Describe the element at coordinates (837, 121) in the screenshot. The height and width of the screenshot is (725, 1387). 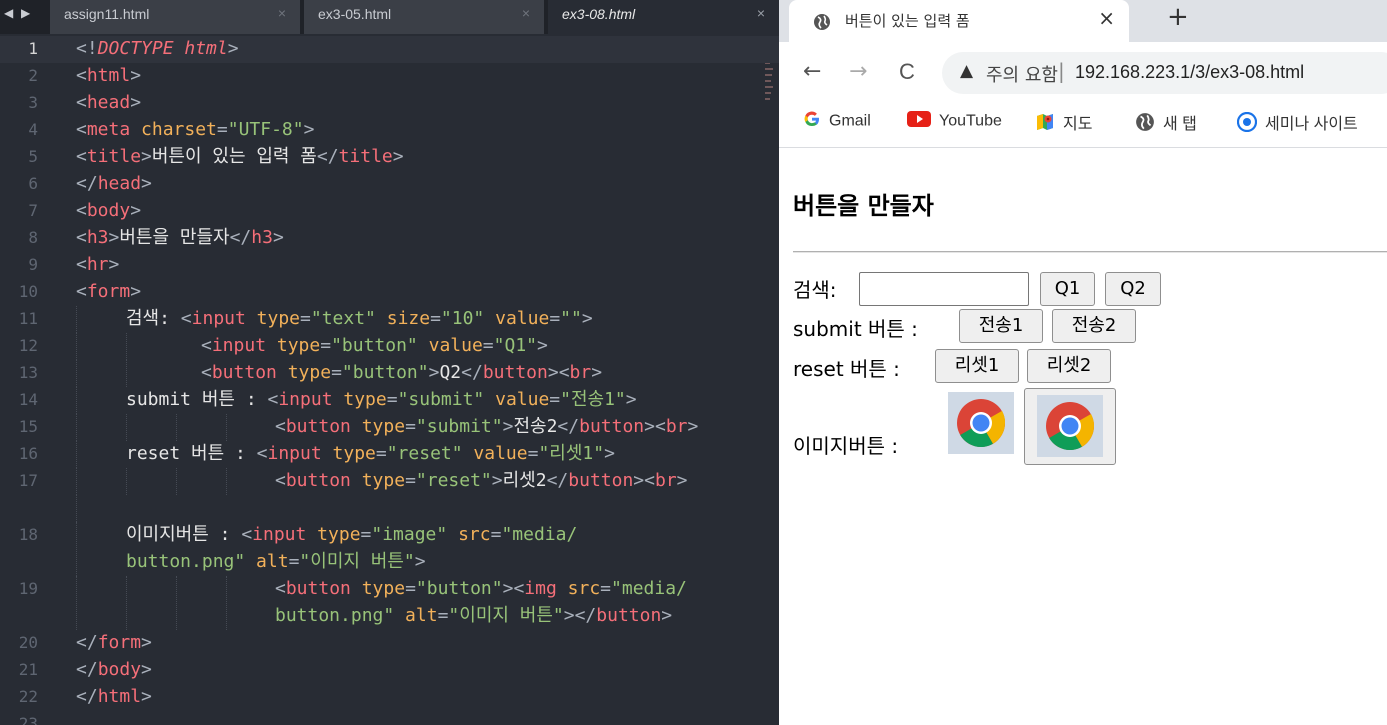
I see `bookmark-gmail: Gmail` at that location.